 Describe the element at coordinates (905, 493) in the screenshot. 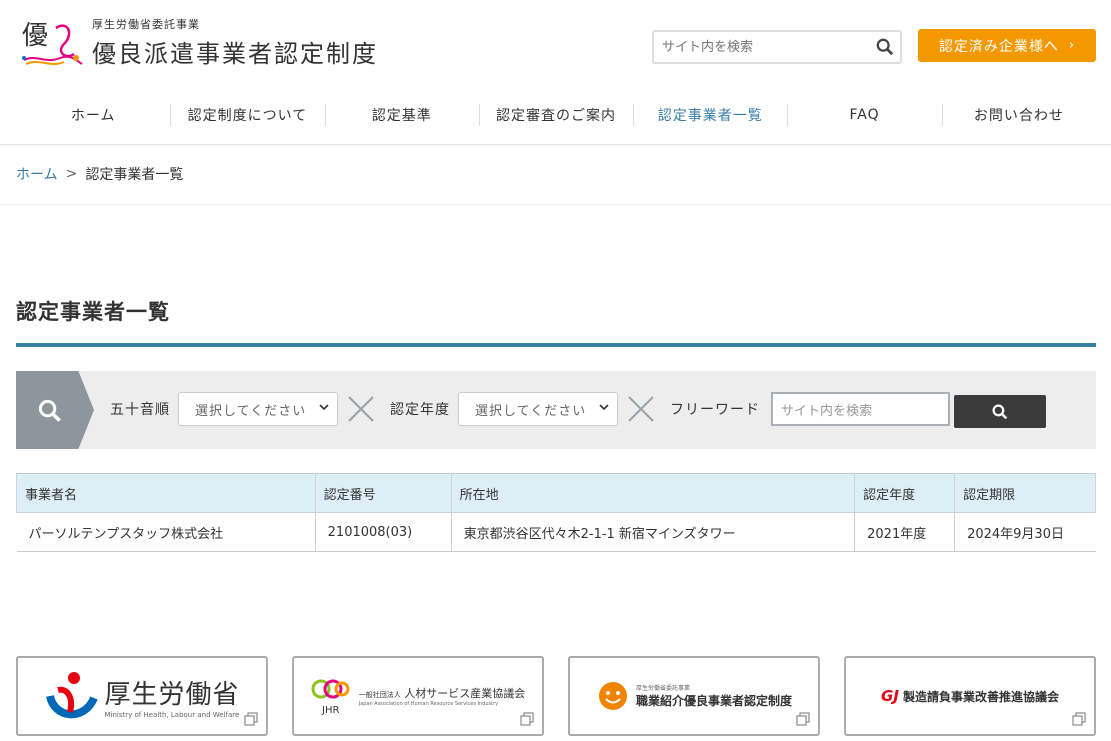

I see `column-header-year: 認定年度` at that location.